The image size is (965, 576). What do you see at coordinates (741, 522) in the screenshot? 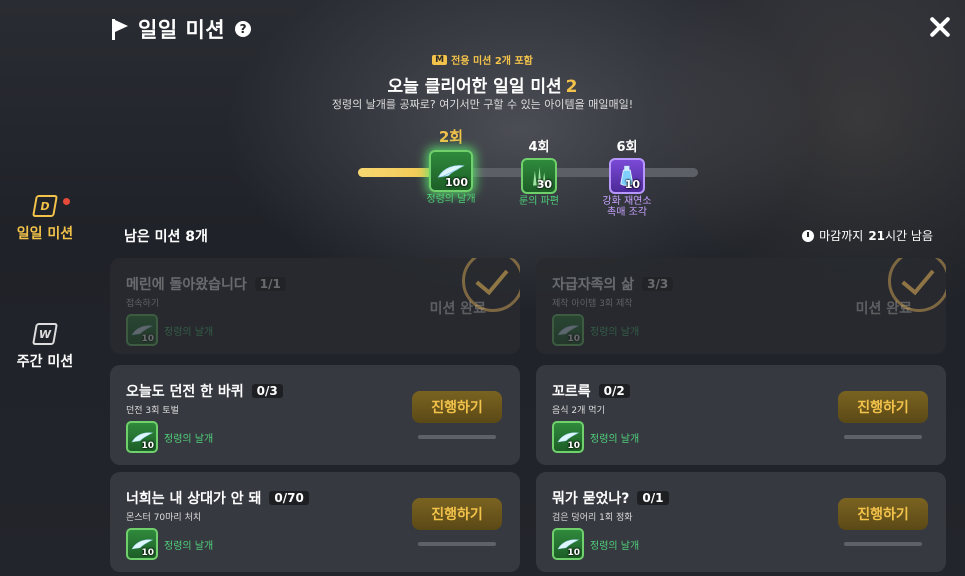
I see `mission-card: 뭐가 묻었나? 0/1 검은 덩어리 1회 정화 10 정령의 날개 진행하기` at bounding box center [741, 522].